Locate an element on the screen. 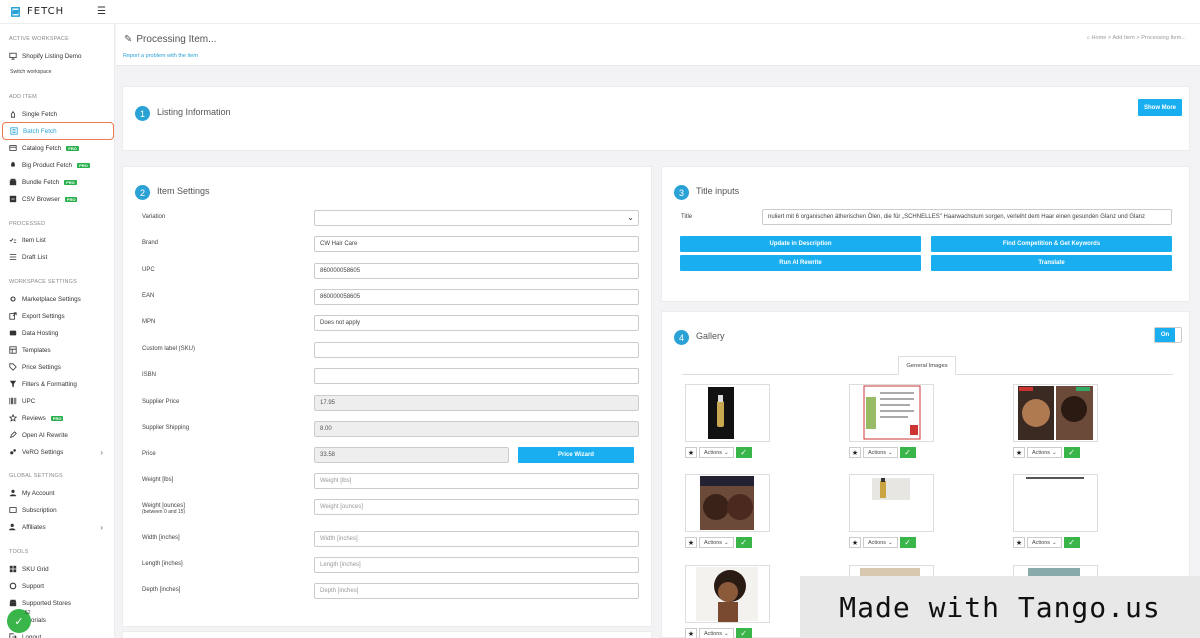 The width and height of the screenshot is (1200, 638). sidebar-item-workspace: Shopify Listing Demo is located at coordinates (60, 56).